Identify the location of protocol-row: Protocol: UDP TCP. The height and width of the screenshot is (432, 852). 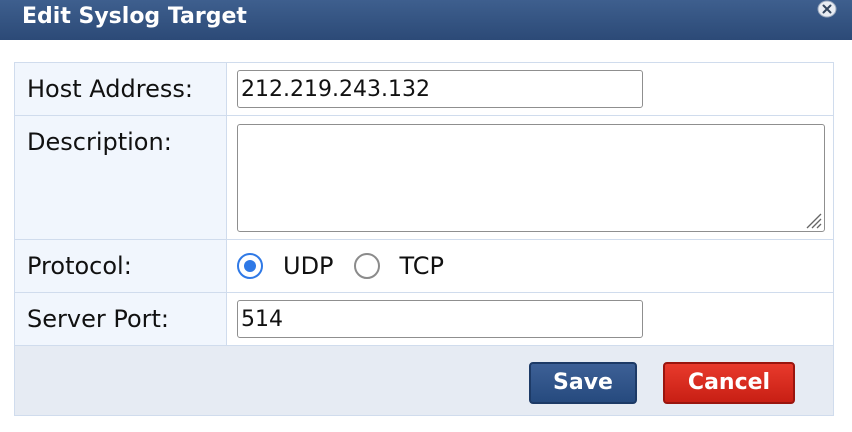
(424, 266).